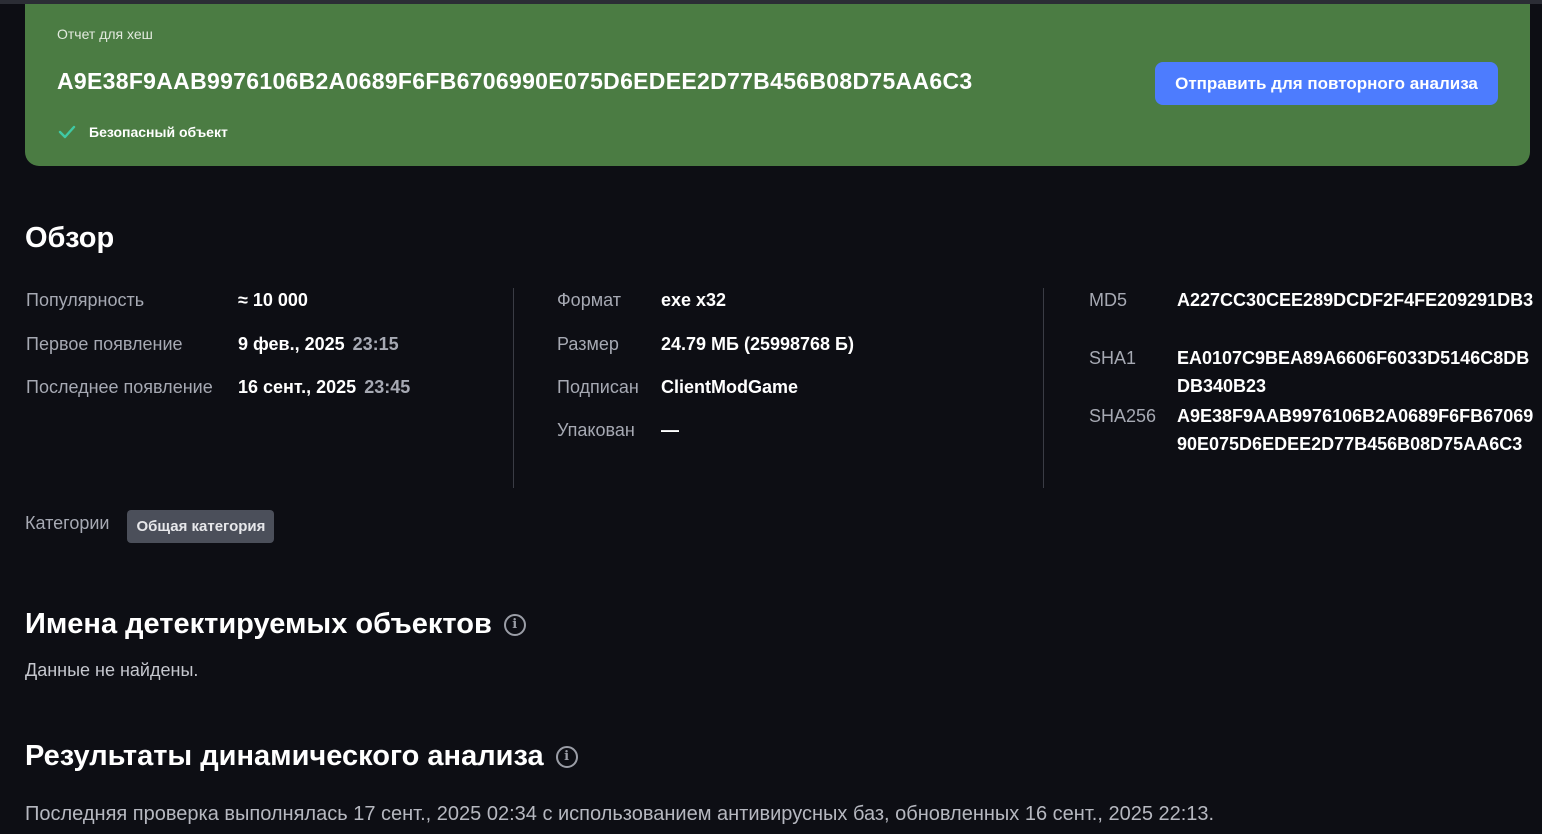 This screenshot has width=1542, height=834. Describe the element at coordinates (694, 300) in the screenshot. I see `format-value: exe x32` at that location.